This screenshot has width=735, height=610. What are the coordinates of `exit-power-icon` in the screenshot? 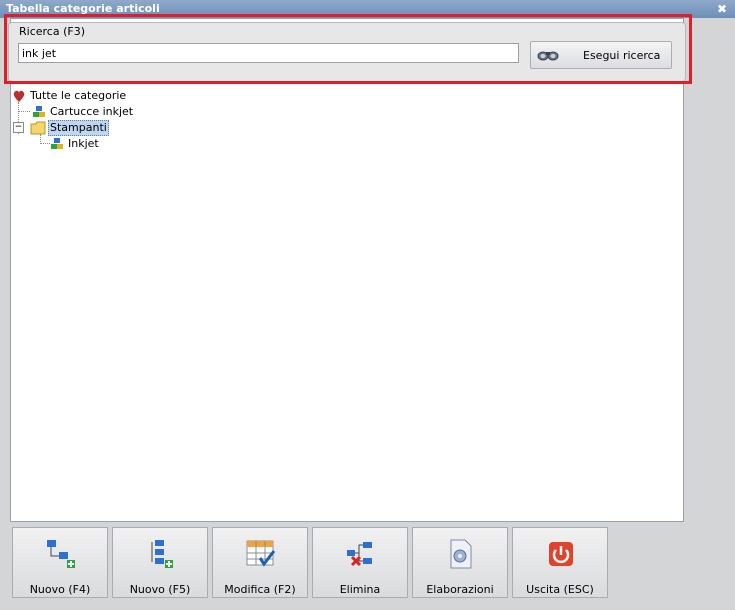 It's located at (561, 554).